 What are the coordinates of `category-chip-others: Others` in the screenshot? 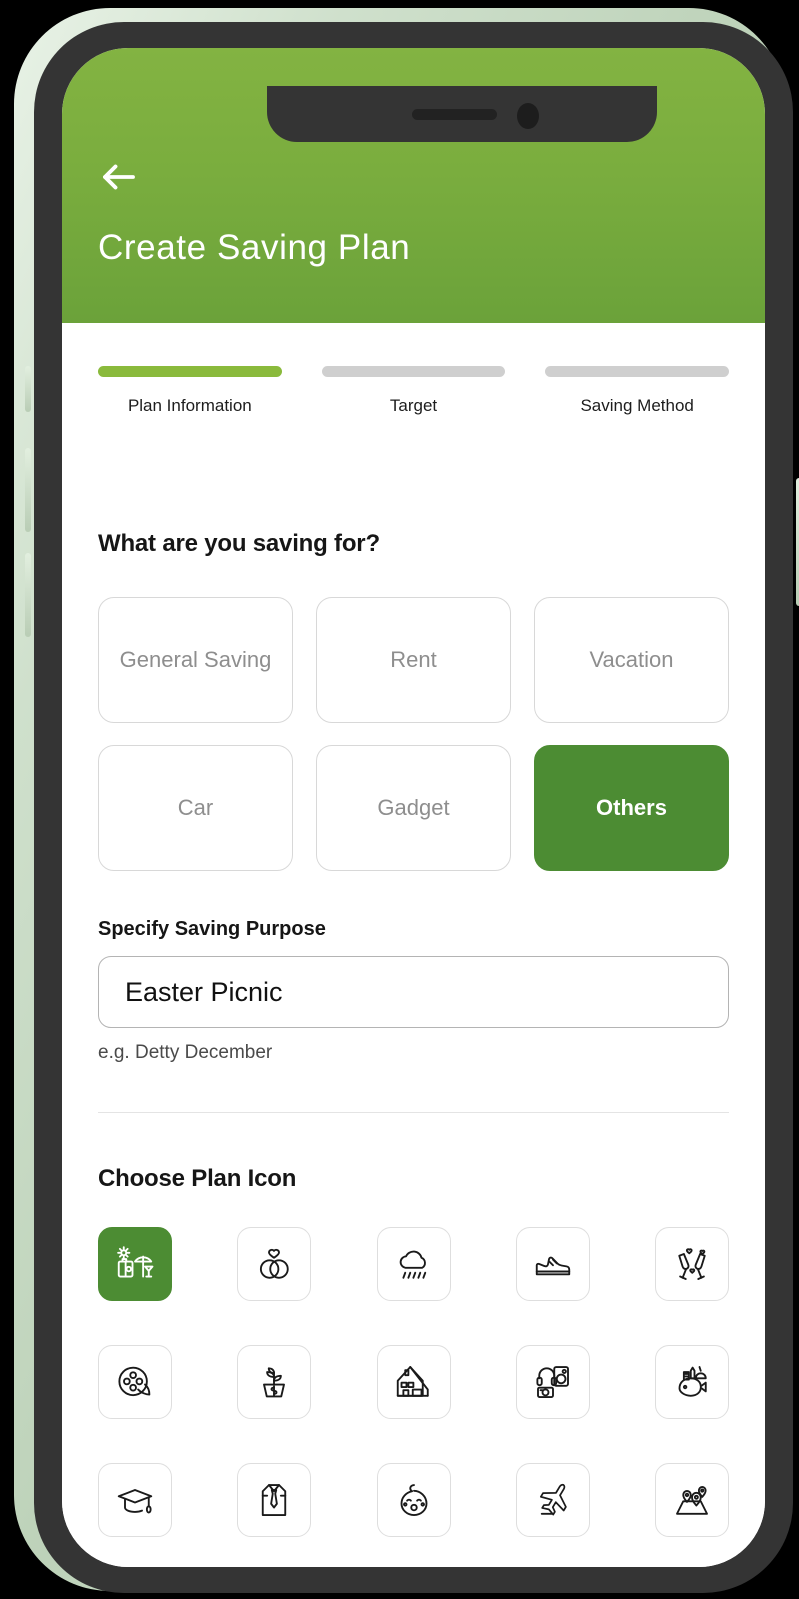 It's located at (631, 808).